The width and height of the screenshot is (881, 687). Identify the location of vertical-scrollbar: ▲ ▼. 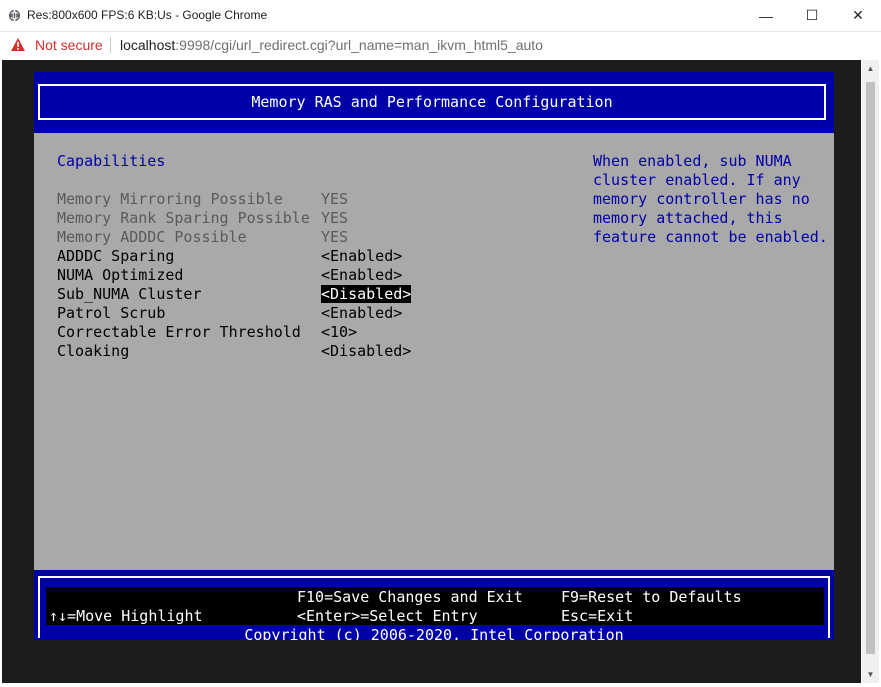
(870, 371).